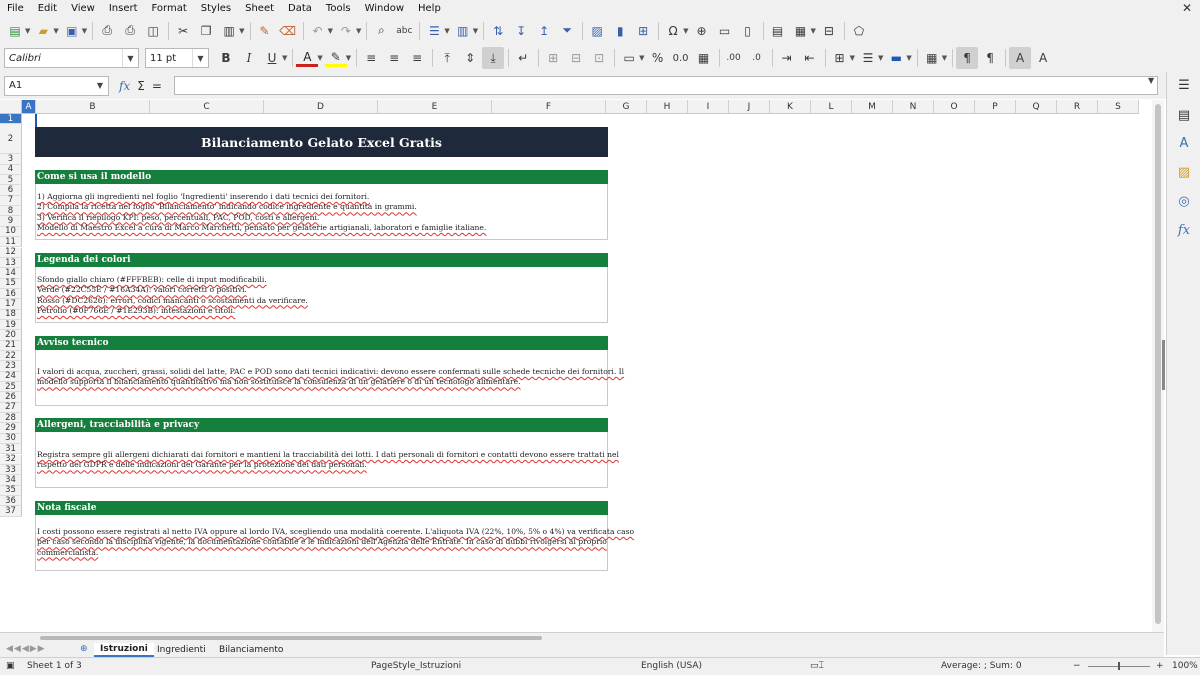 This screenshot has width=1200, height=675. Describe the element at coordinates (671, 666) in the screenshot. I see `language-status: English (USA)` at that location.